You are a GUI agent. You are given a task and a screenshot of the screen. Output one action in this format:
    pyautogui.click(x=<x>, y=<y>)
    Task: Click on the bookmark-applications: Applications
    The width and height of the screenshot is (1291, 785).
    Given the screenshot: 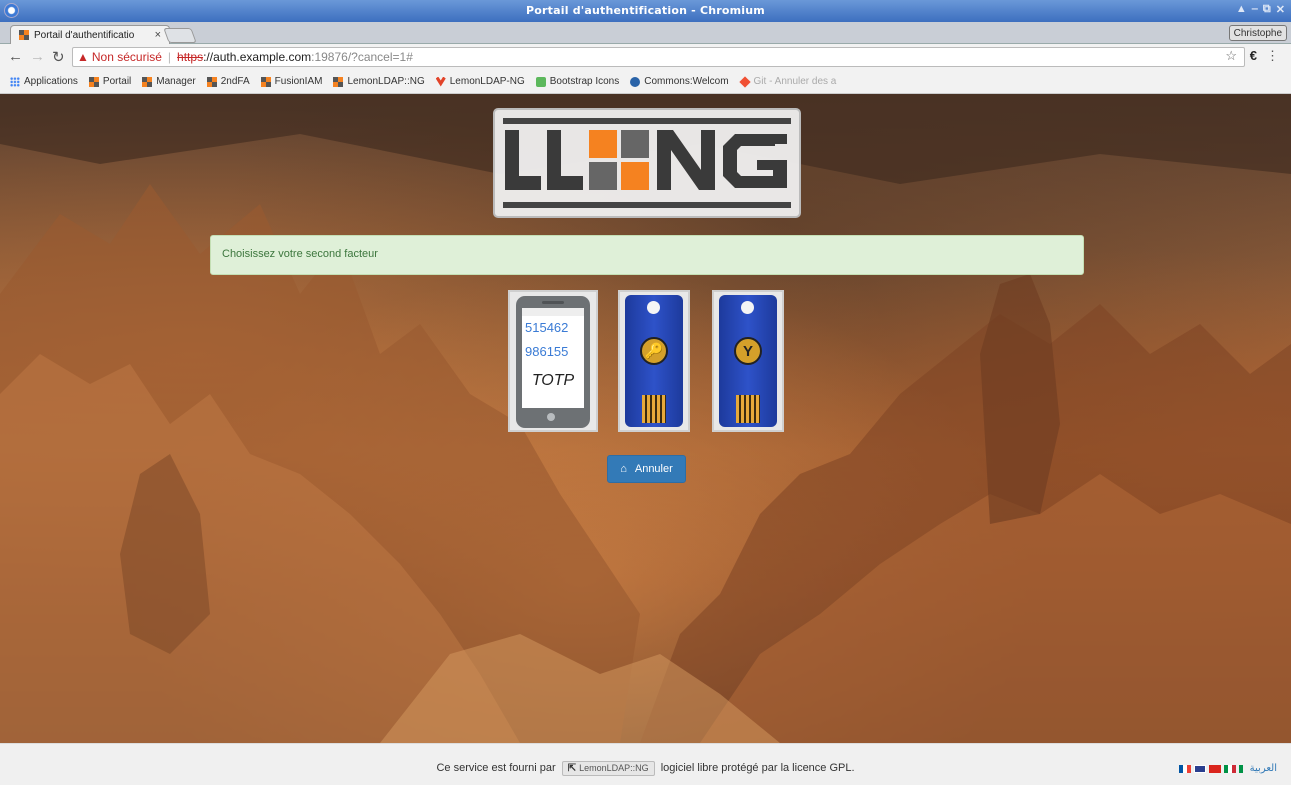 What is the action you would take?
    pyautogui.click(x=44, y=81)
    